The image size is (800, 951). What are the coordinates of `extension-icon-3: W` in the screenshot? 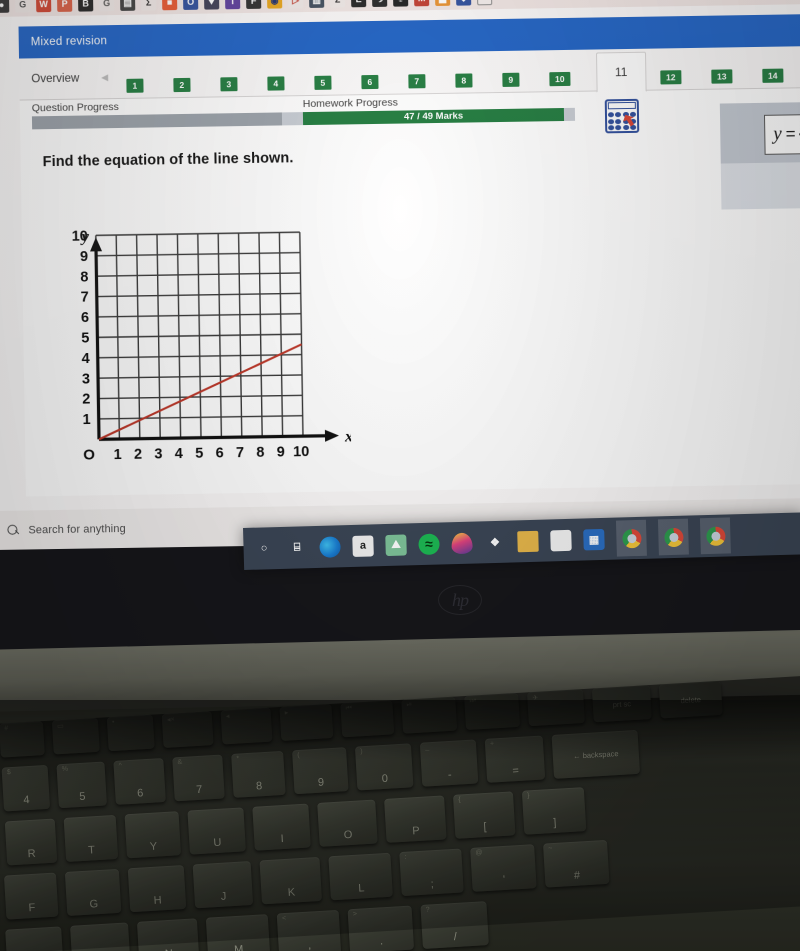 It's located at (44, 6).